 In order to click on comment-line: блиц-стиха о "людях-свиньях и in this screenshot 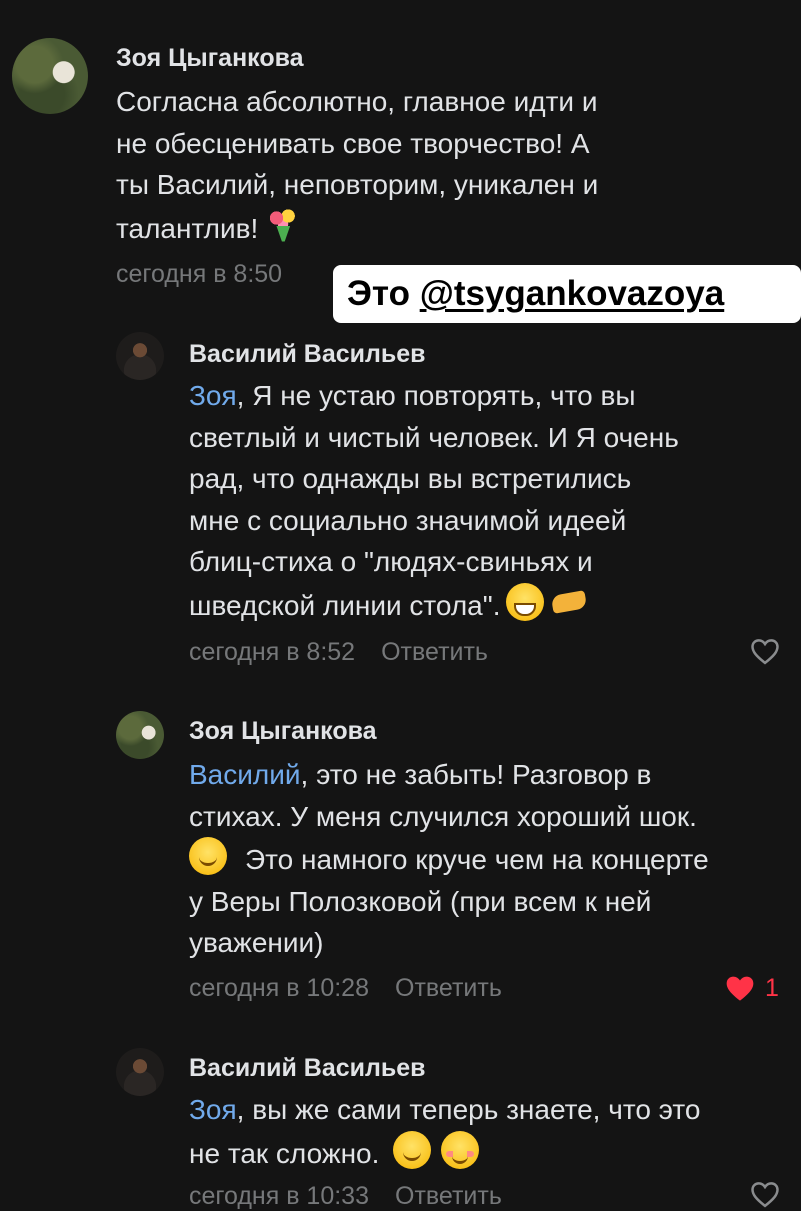, I will do `click(391, 561)`.